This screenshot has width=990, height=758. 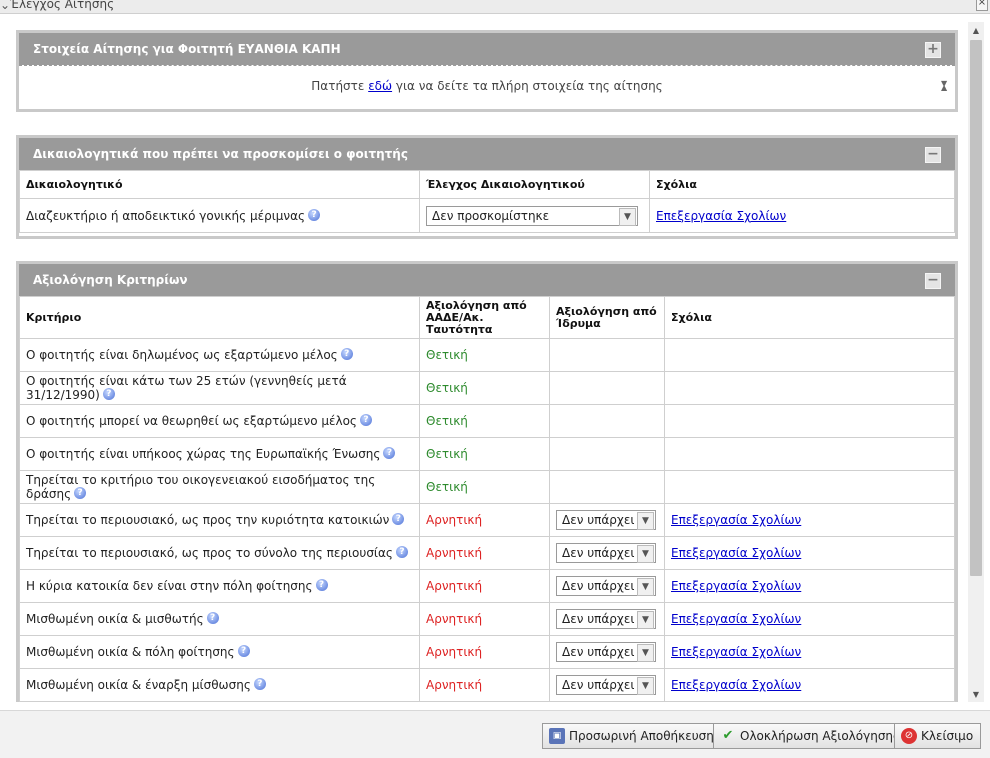 What do you see at coordinates (802, 215) in the screenshot?
I see `document-comments-cell: Επεξεργασία Σχολίων` at bounding box center [802, 215].